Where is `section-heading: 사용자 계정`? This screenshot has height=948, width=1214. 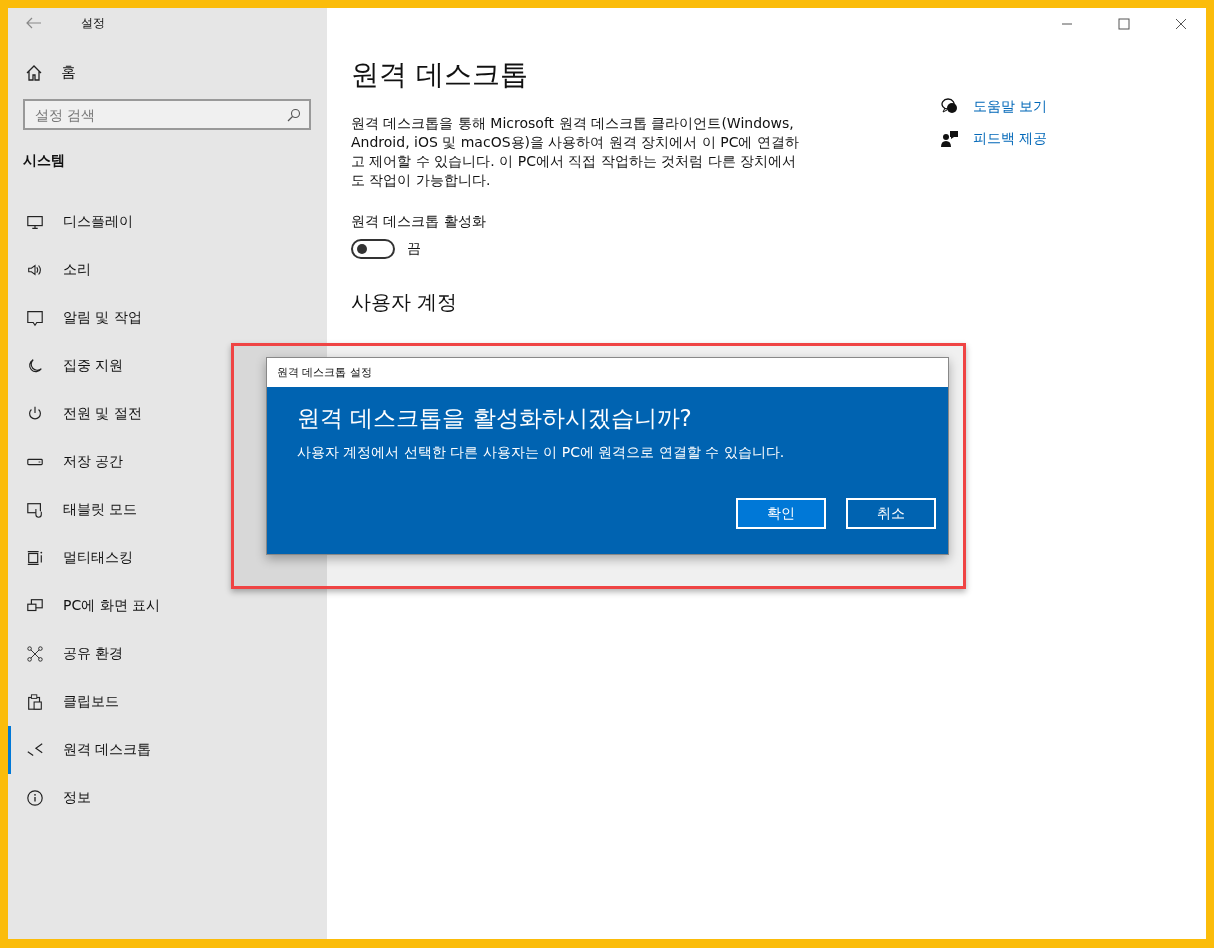
section-heading: 사용자 계정 is located at coordinates (405, 302).